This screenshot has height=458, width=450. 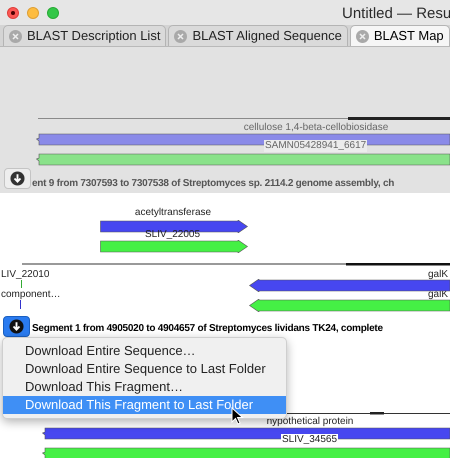 What do you see at coordinates (310, 422) in the screenshot?
I see `protein-label: hypothetical protein` at bounding box center [310, 422].